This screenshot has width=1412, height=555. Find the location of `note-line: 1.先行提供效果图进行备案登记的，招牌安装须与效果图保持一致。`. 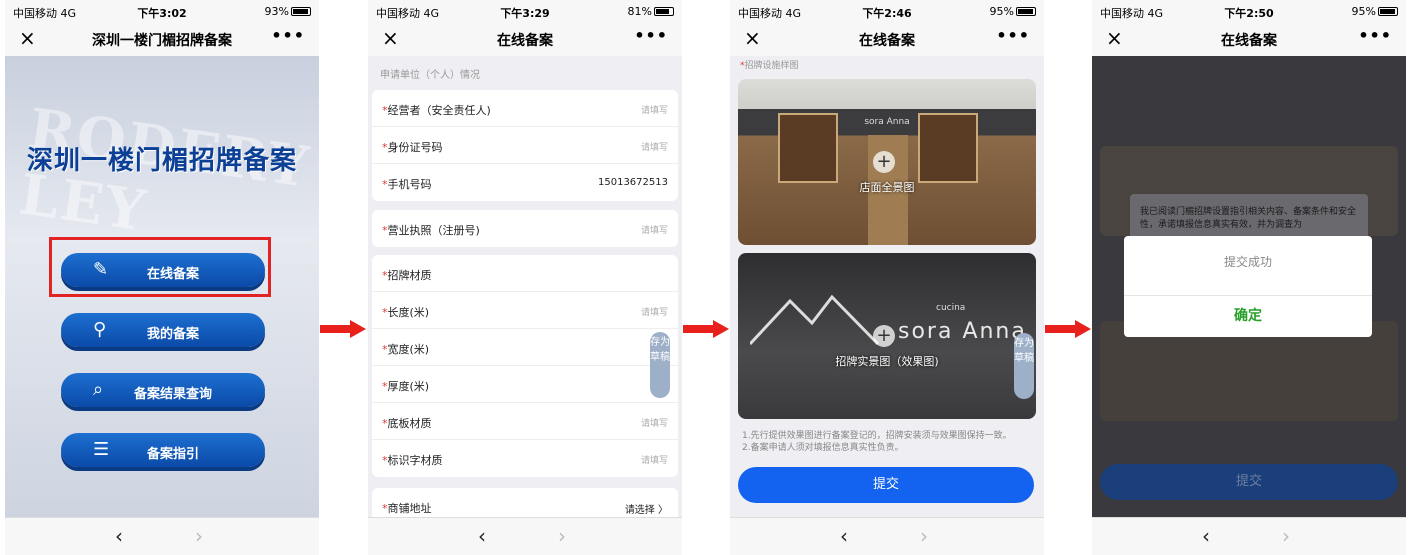

note-line: 1.先行提供效果图进行备案登记的，招牌安装须与效果图保持一致。 is located at coordinates (877, 436).